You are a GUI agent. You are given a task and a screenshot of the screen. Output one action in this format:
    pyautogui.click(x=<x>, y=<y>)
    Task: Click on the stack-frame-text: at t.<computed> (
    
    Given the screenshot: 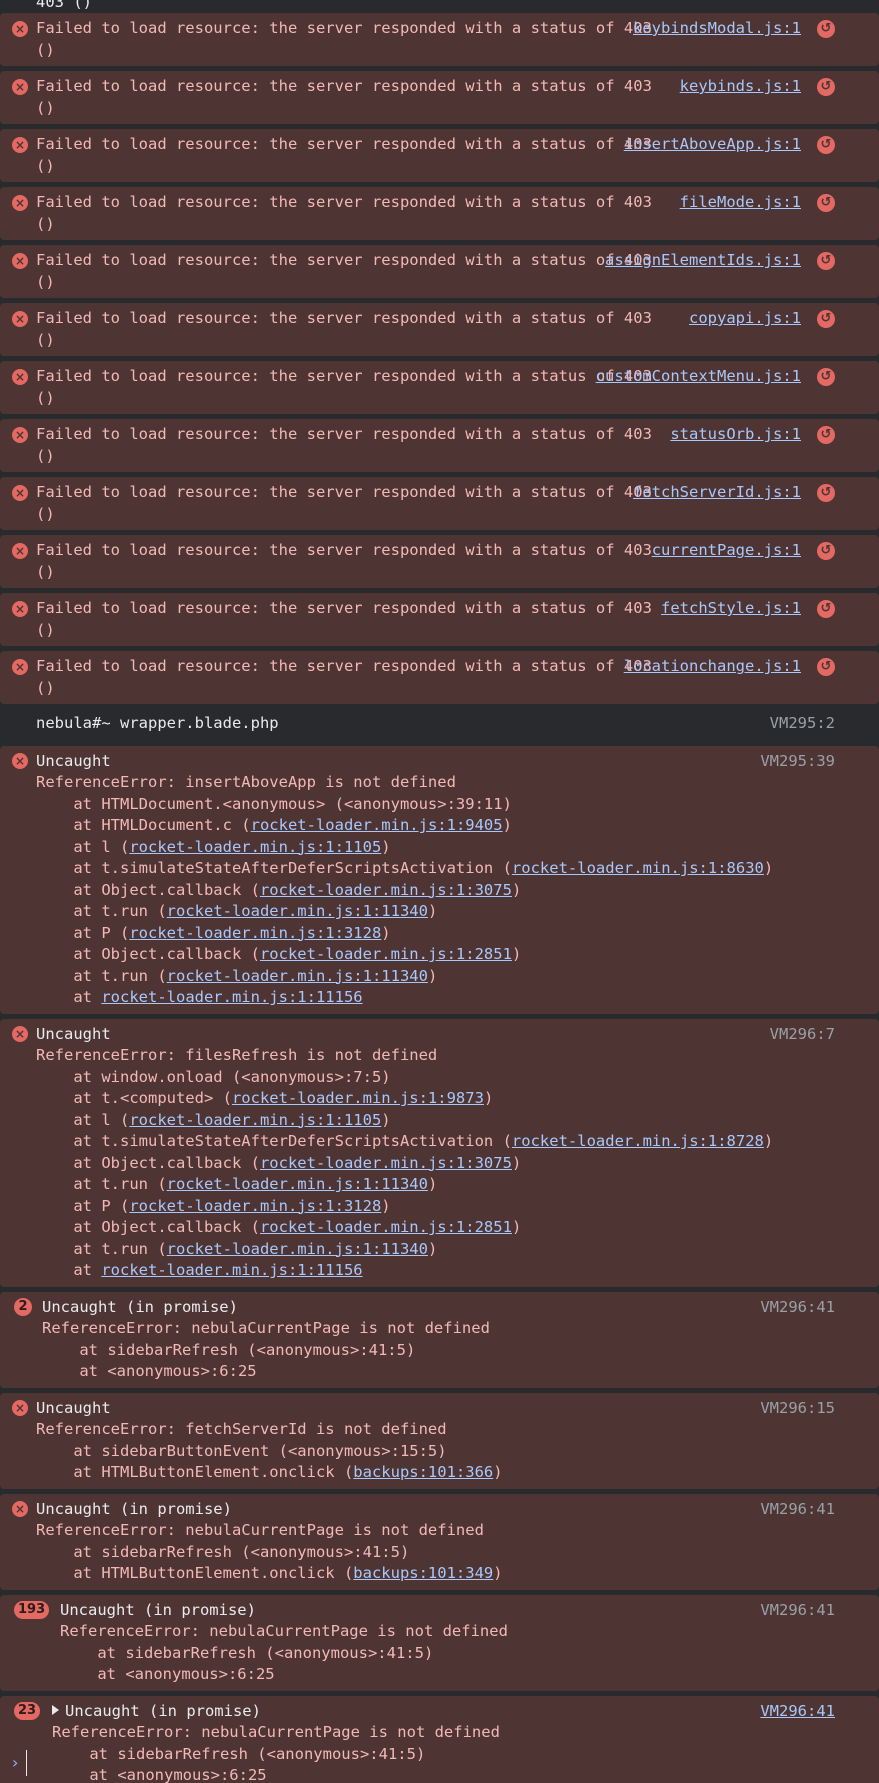 What is the action you would take?
    pyautogui.click(x=134, y=1098)
    